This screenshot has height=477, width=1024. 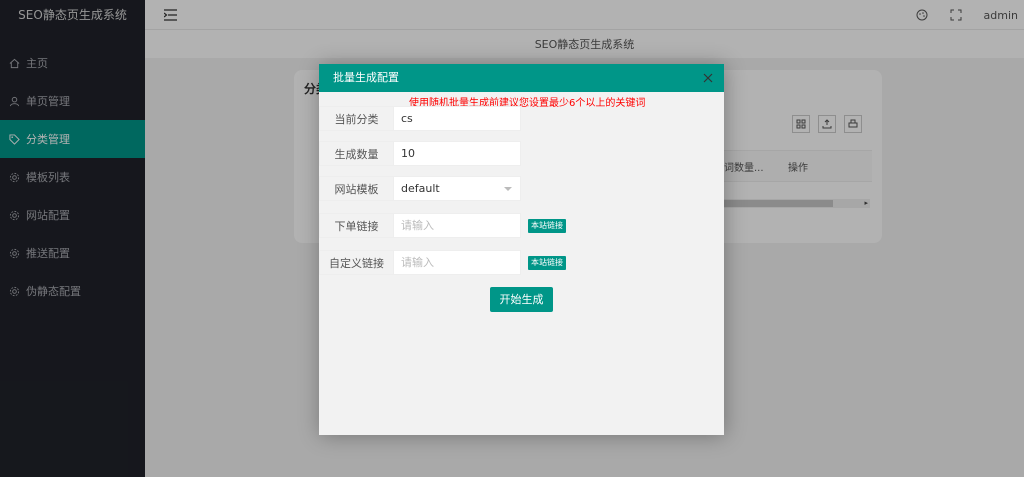 I want to click on template-select: default, so click(x=457, y=188).